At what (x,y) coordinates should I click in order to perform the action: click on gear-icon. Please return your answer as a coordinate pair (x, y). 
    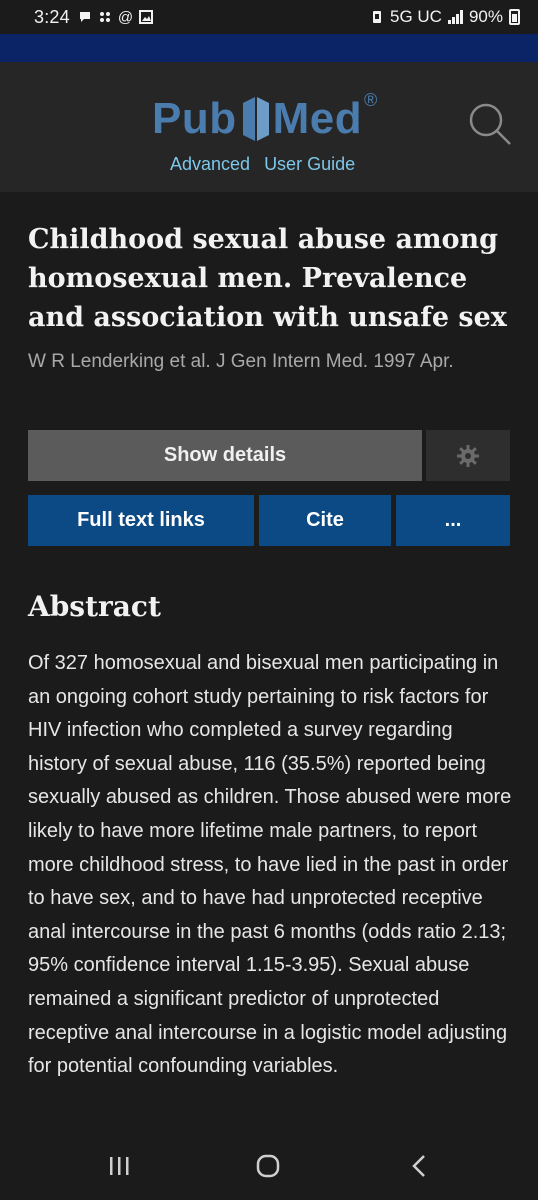
    Looking at the image, I should click on (468, 455).